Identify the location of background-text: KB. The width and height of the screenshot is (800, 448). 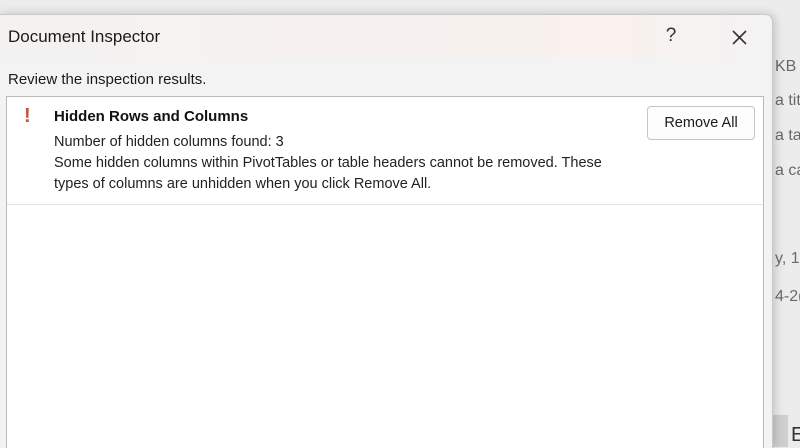
(786, 66).